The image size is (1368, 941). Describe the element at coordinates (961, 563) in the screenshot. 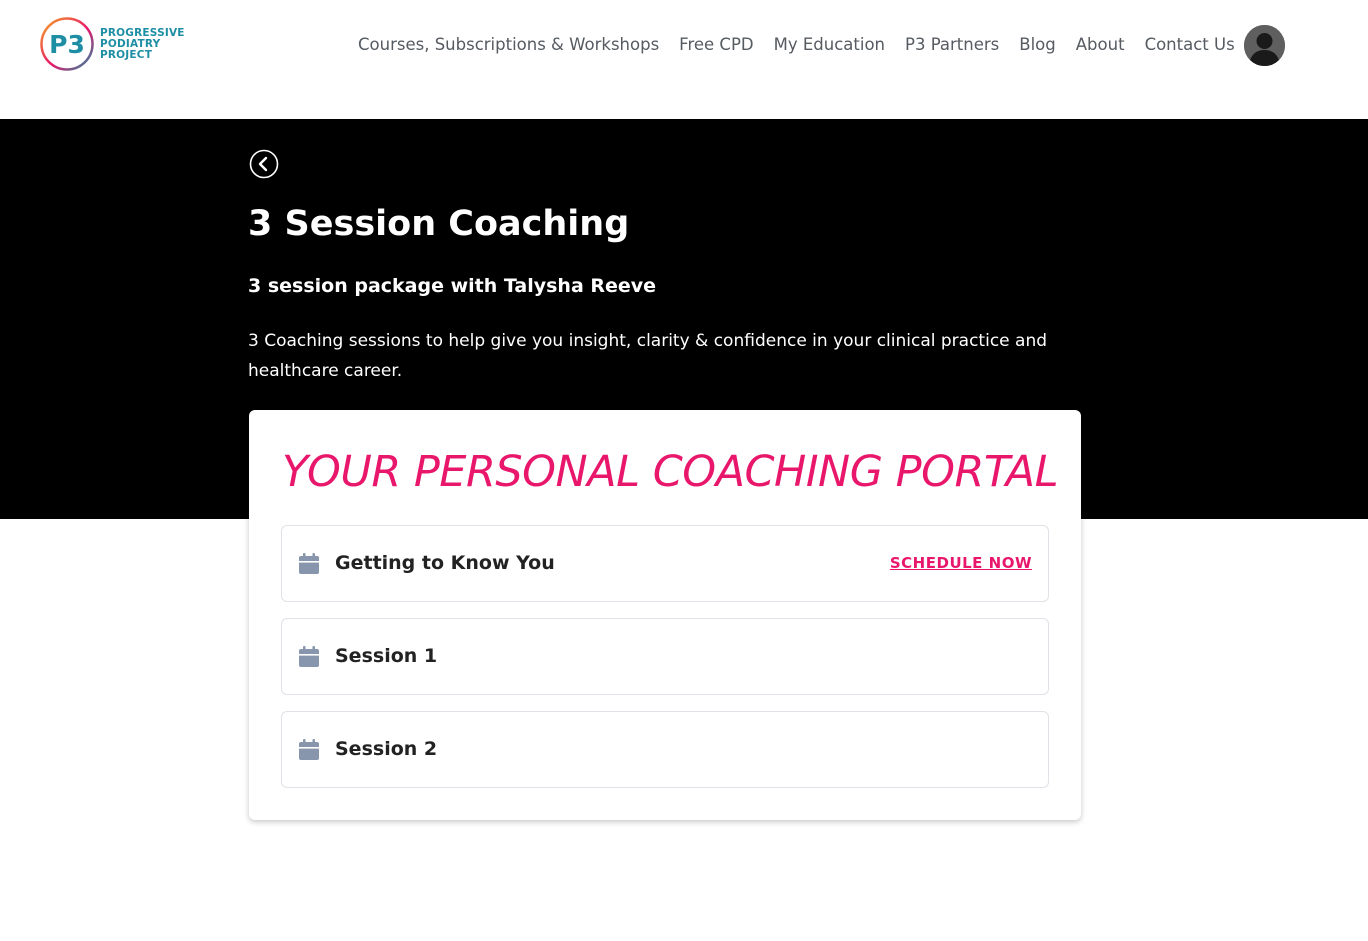

I see `schedule-now-link: SCHEDULE NOW` at that location.